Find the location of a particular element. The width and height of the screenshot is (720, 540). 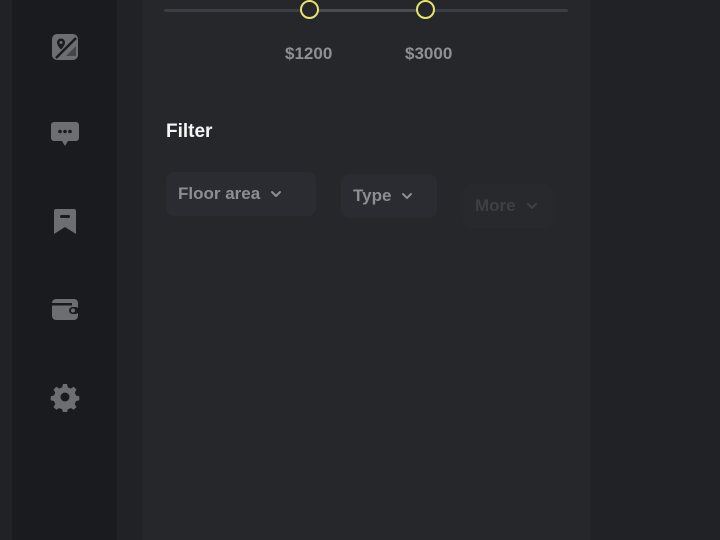

price-slider-range is located at coordinates (367, 10).